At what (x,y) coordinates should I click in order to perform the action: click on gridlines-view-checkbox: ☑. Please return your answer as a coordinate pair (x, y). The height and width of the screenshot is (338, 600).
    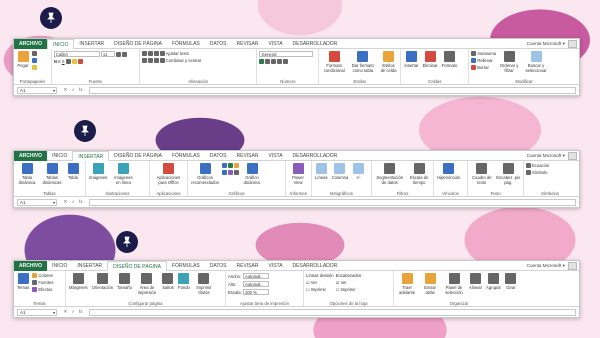
    Looking at the image, I should click on (308, 282).